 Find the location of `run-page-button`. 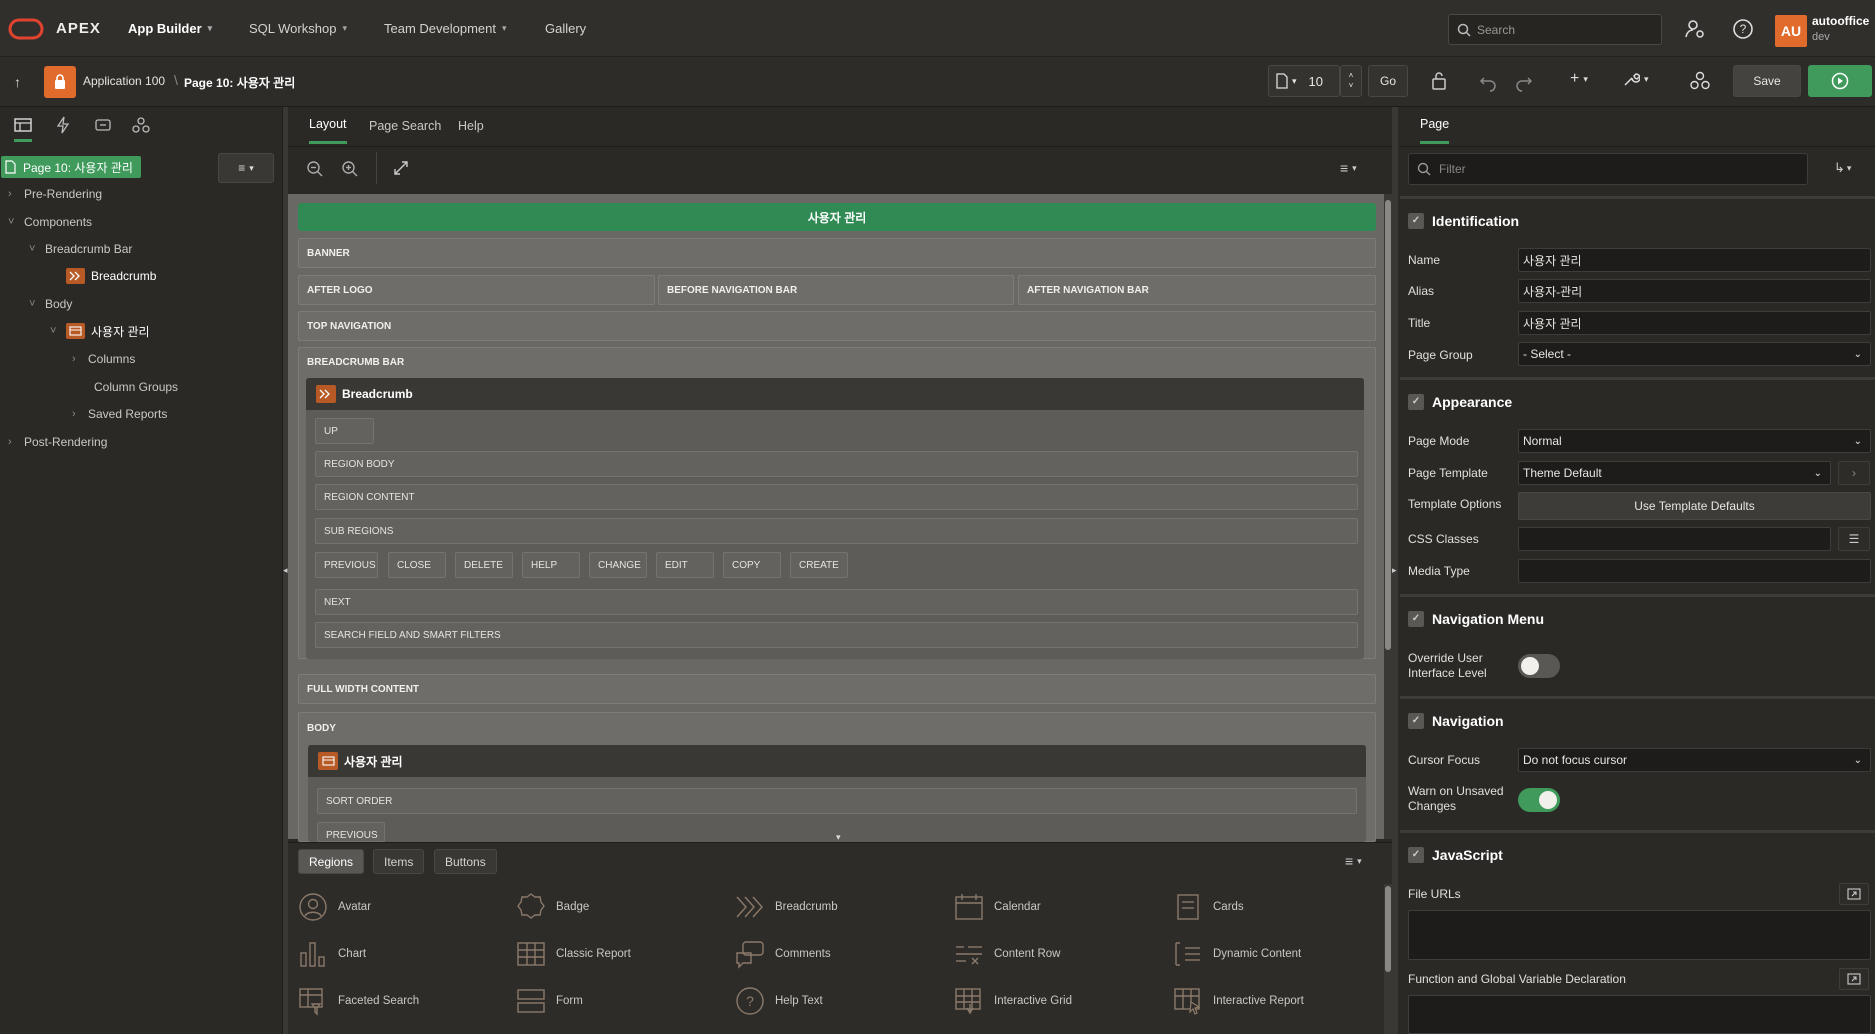

run-page-button is located at coordinates (1840, 81).